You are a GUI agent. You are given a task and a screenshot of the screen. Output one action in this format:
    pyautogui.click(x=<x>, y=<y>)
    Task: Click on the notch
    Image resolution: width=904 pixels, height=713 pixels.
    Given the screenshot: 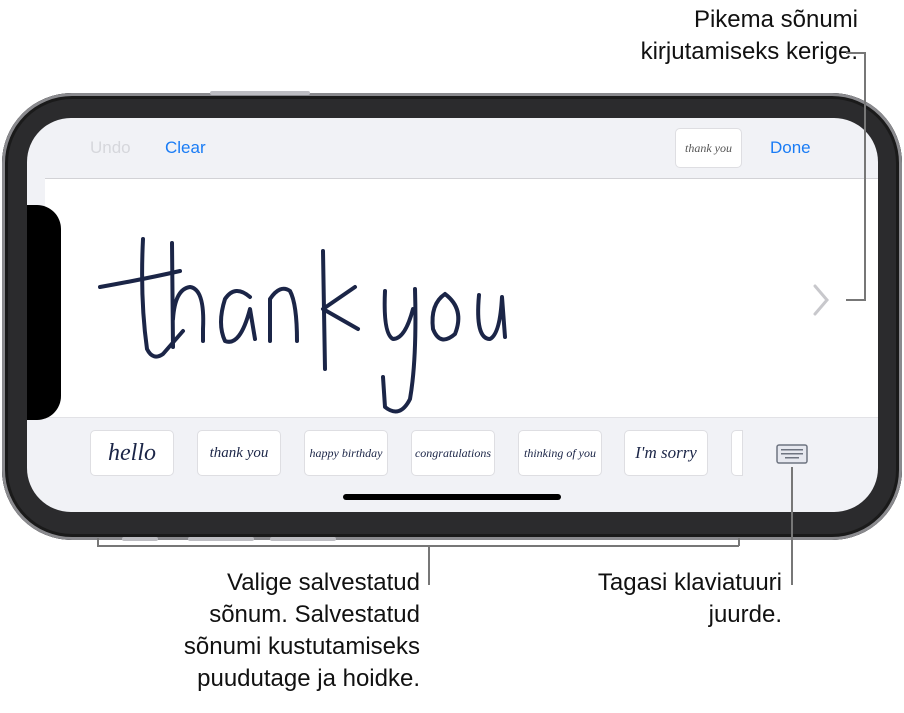 What is the action you would take?
    pyautogui.click(x=44, y=312)
    